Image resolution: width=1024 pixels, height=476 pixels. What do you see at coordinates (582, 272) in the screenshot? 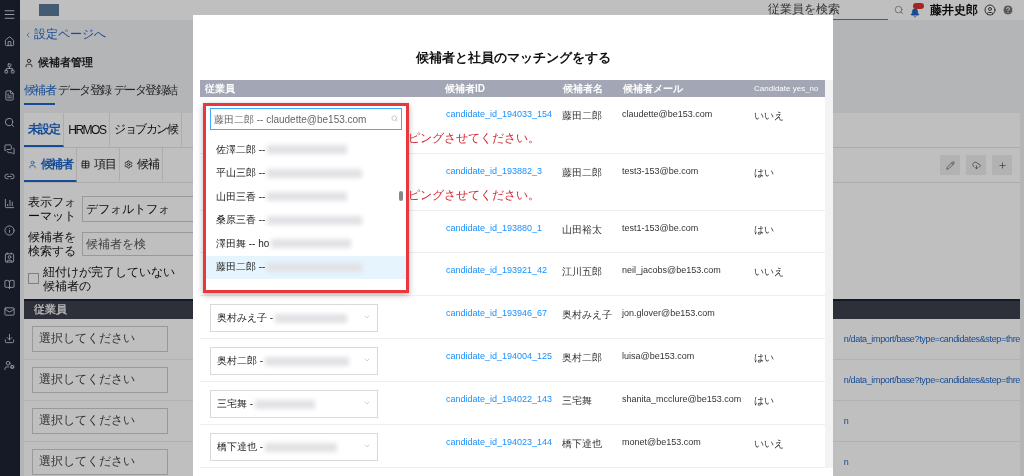
I see `table-cell-text: 江川五郎` at bounding box center [582, 272].